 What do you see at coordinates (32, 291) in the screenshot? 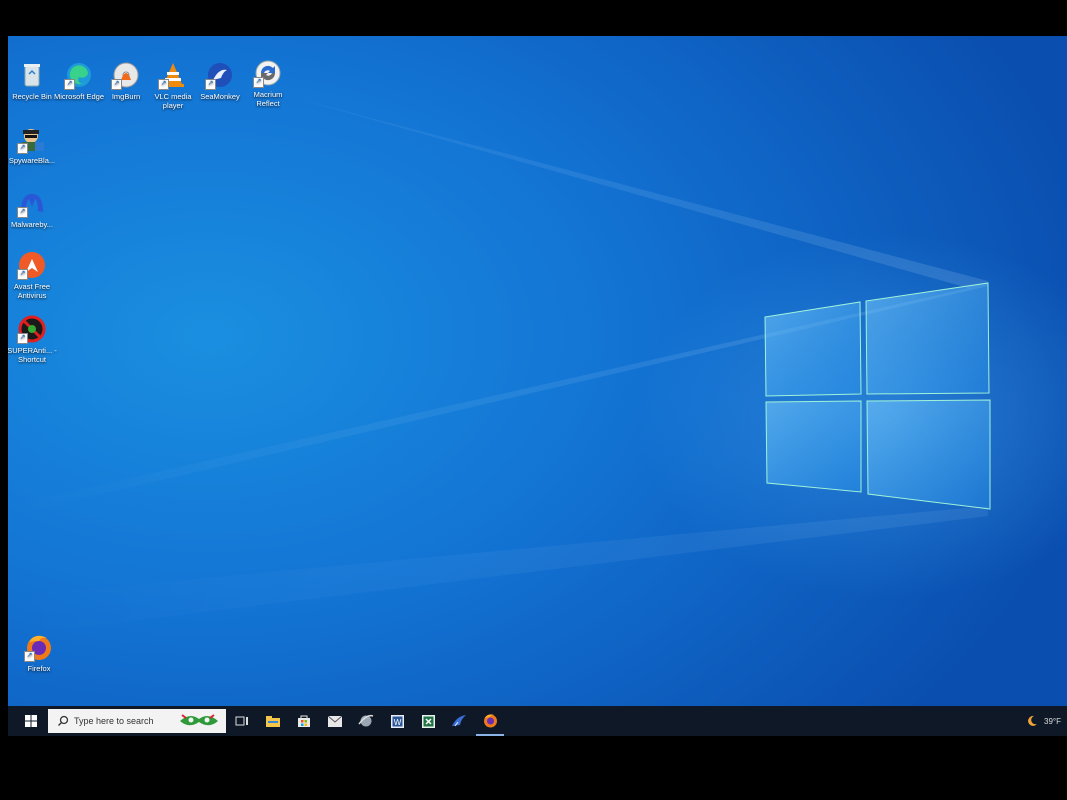
I see `desktop-icon-label: Avast Free Antivirus` at bounding box center [32, 291].